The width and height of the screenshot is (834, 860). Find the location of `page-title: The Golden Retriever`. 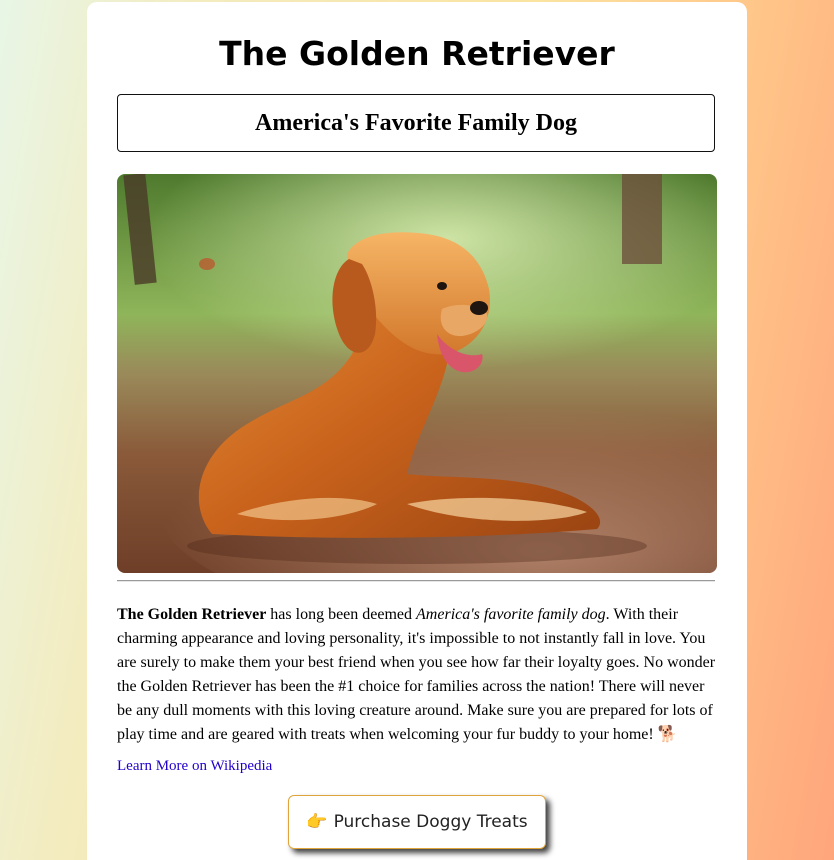

page-title: The Golden Retriever is located at coordinates (417, 53).